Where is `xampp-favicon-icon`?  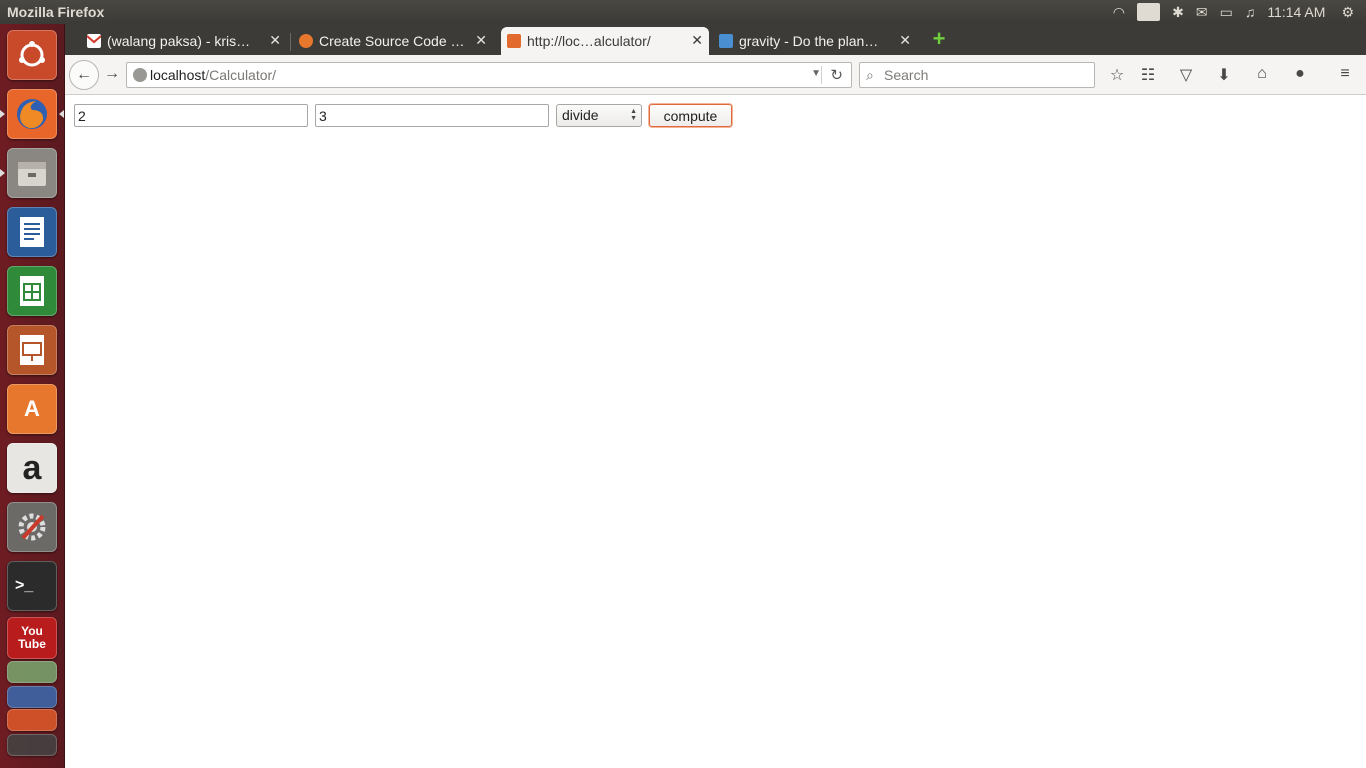
xampp-favicon-icon is located at coordinates (514, 41).